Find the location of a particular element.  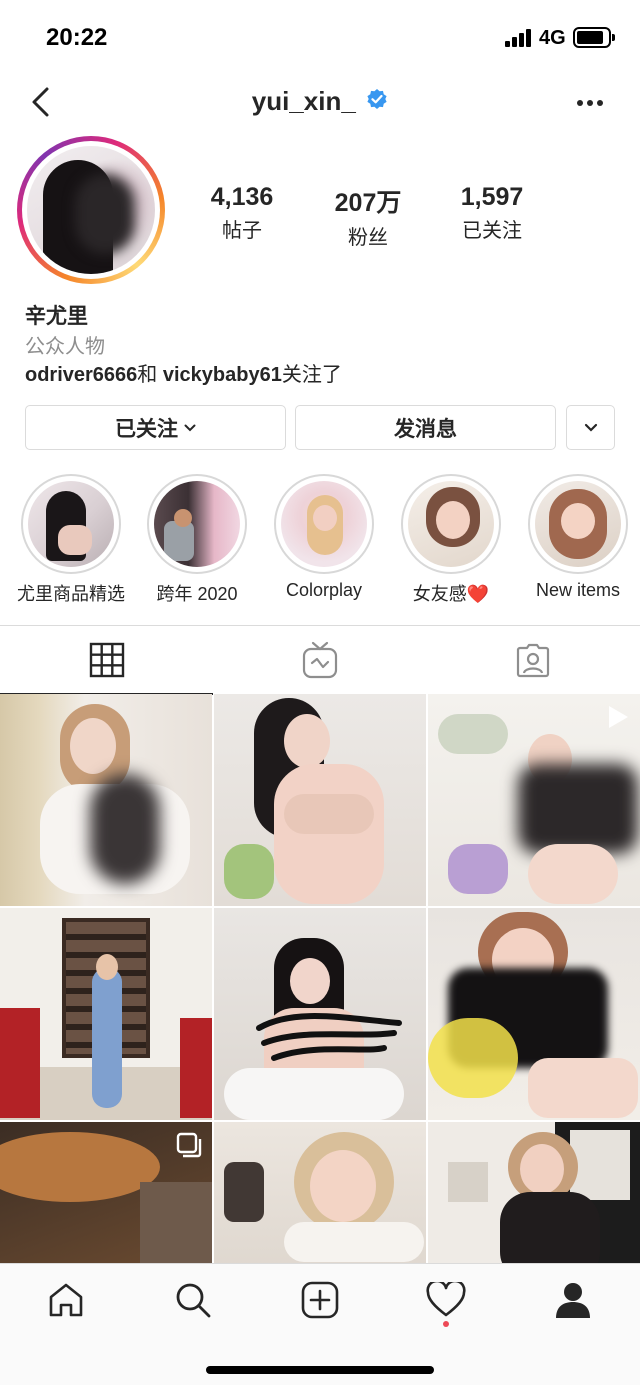

nav-search is located at coordinates (193, 1300).